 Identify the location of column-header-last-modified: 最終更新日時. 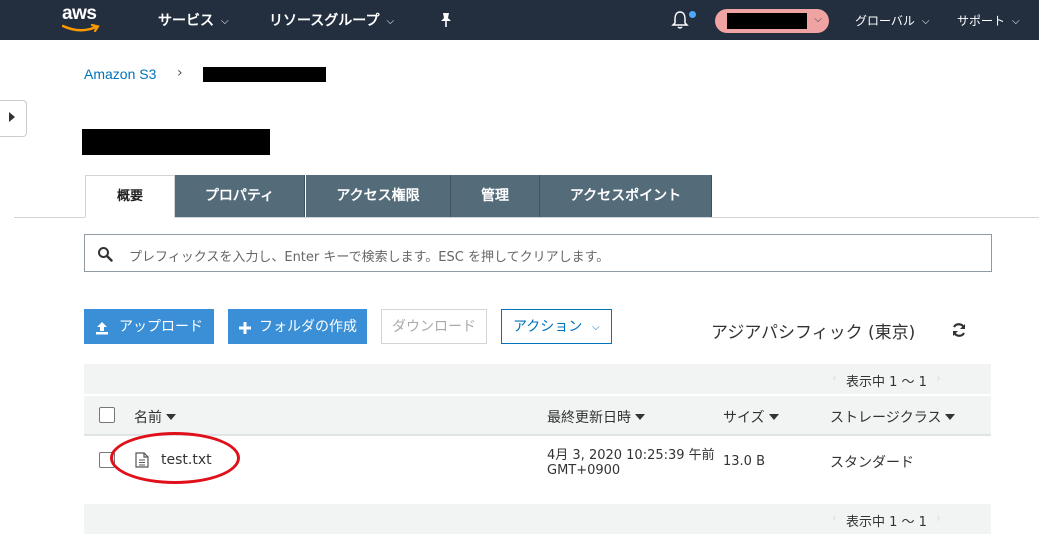
(596, 417).